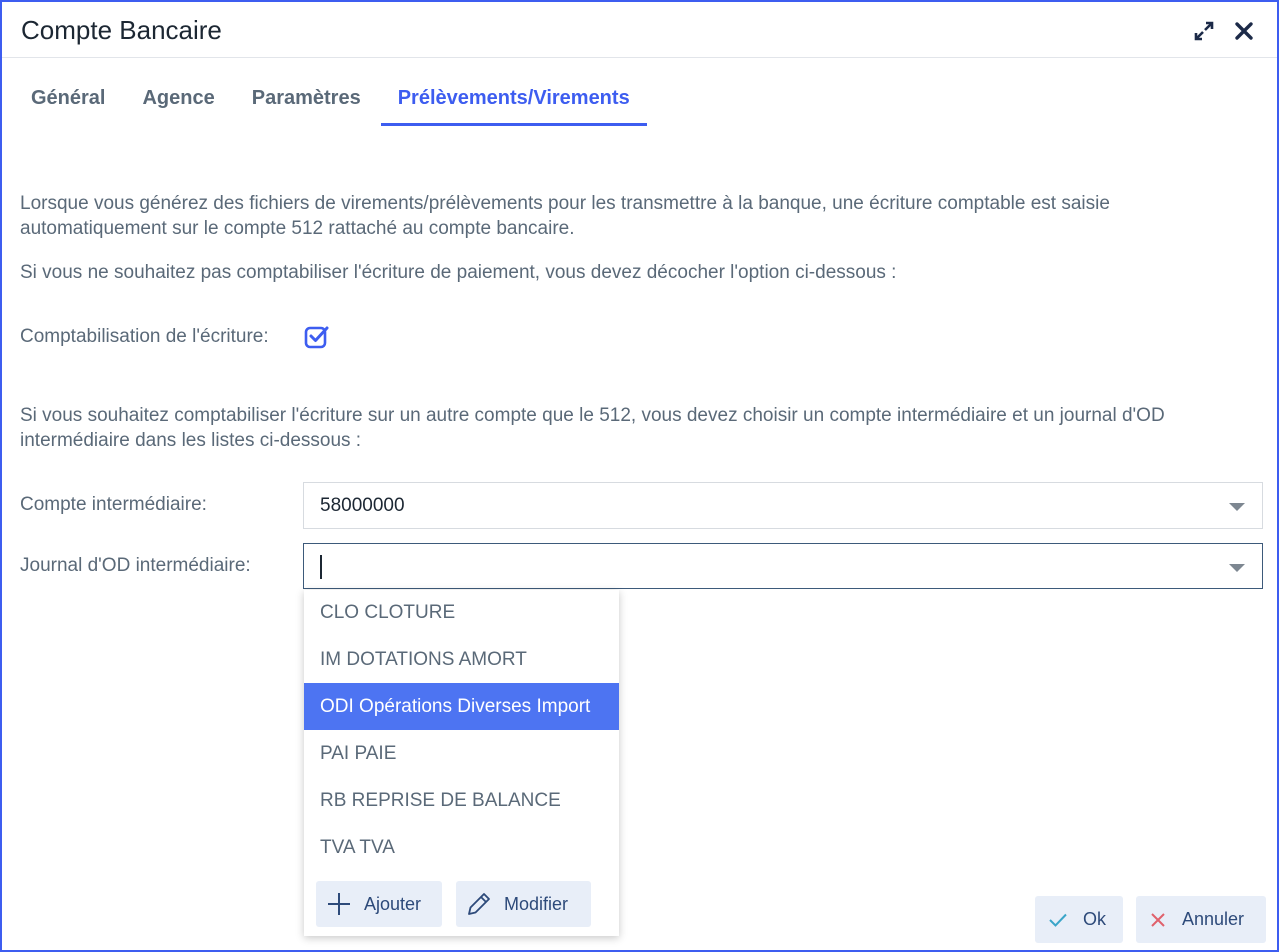  I want to click on plus-icon, so click(339, 904).